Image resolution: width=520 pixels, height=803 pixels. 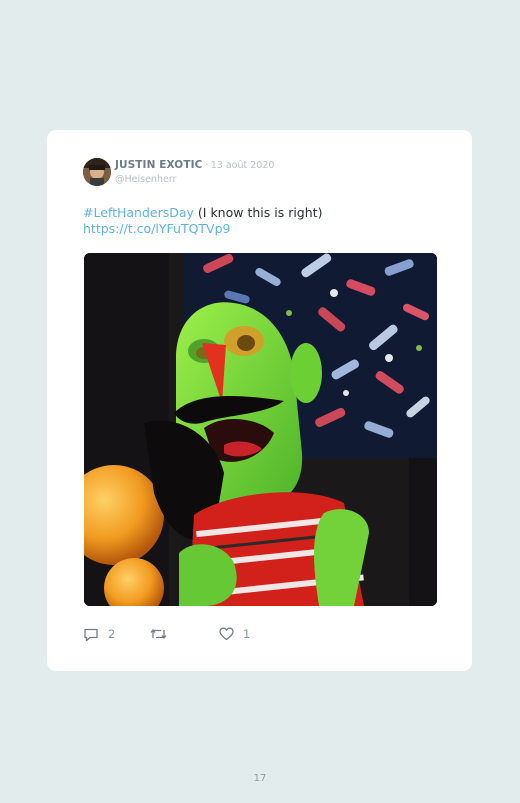 I want to click on author-line: JUSTIN EXOTIC · 13 août 2020, so click(x=194, y=165).